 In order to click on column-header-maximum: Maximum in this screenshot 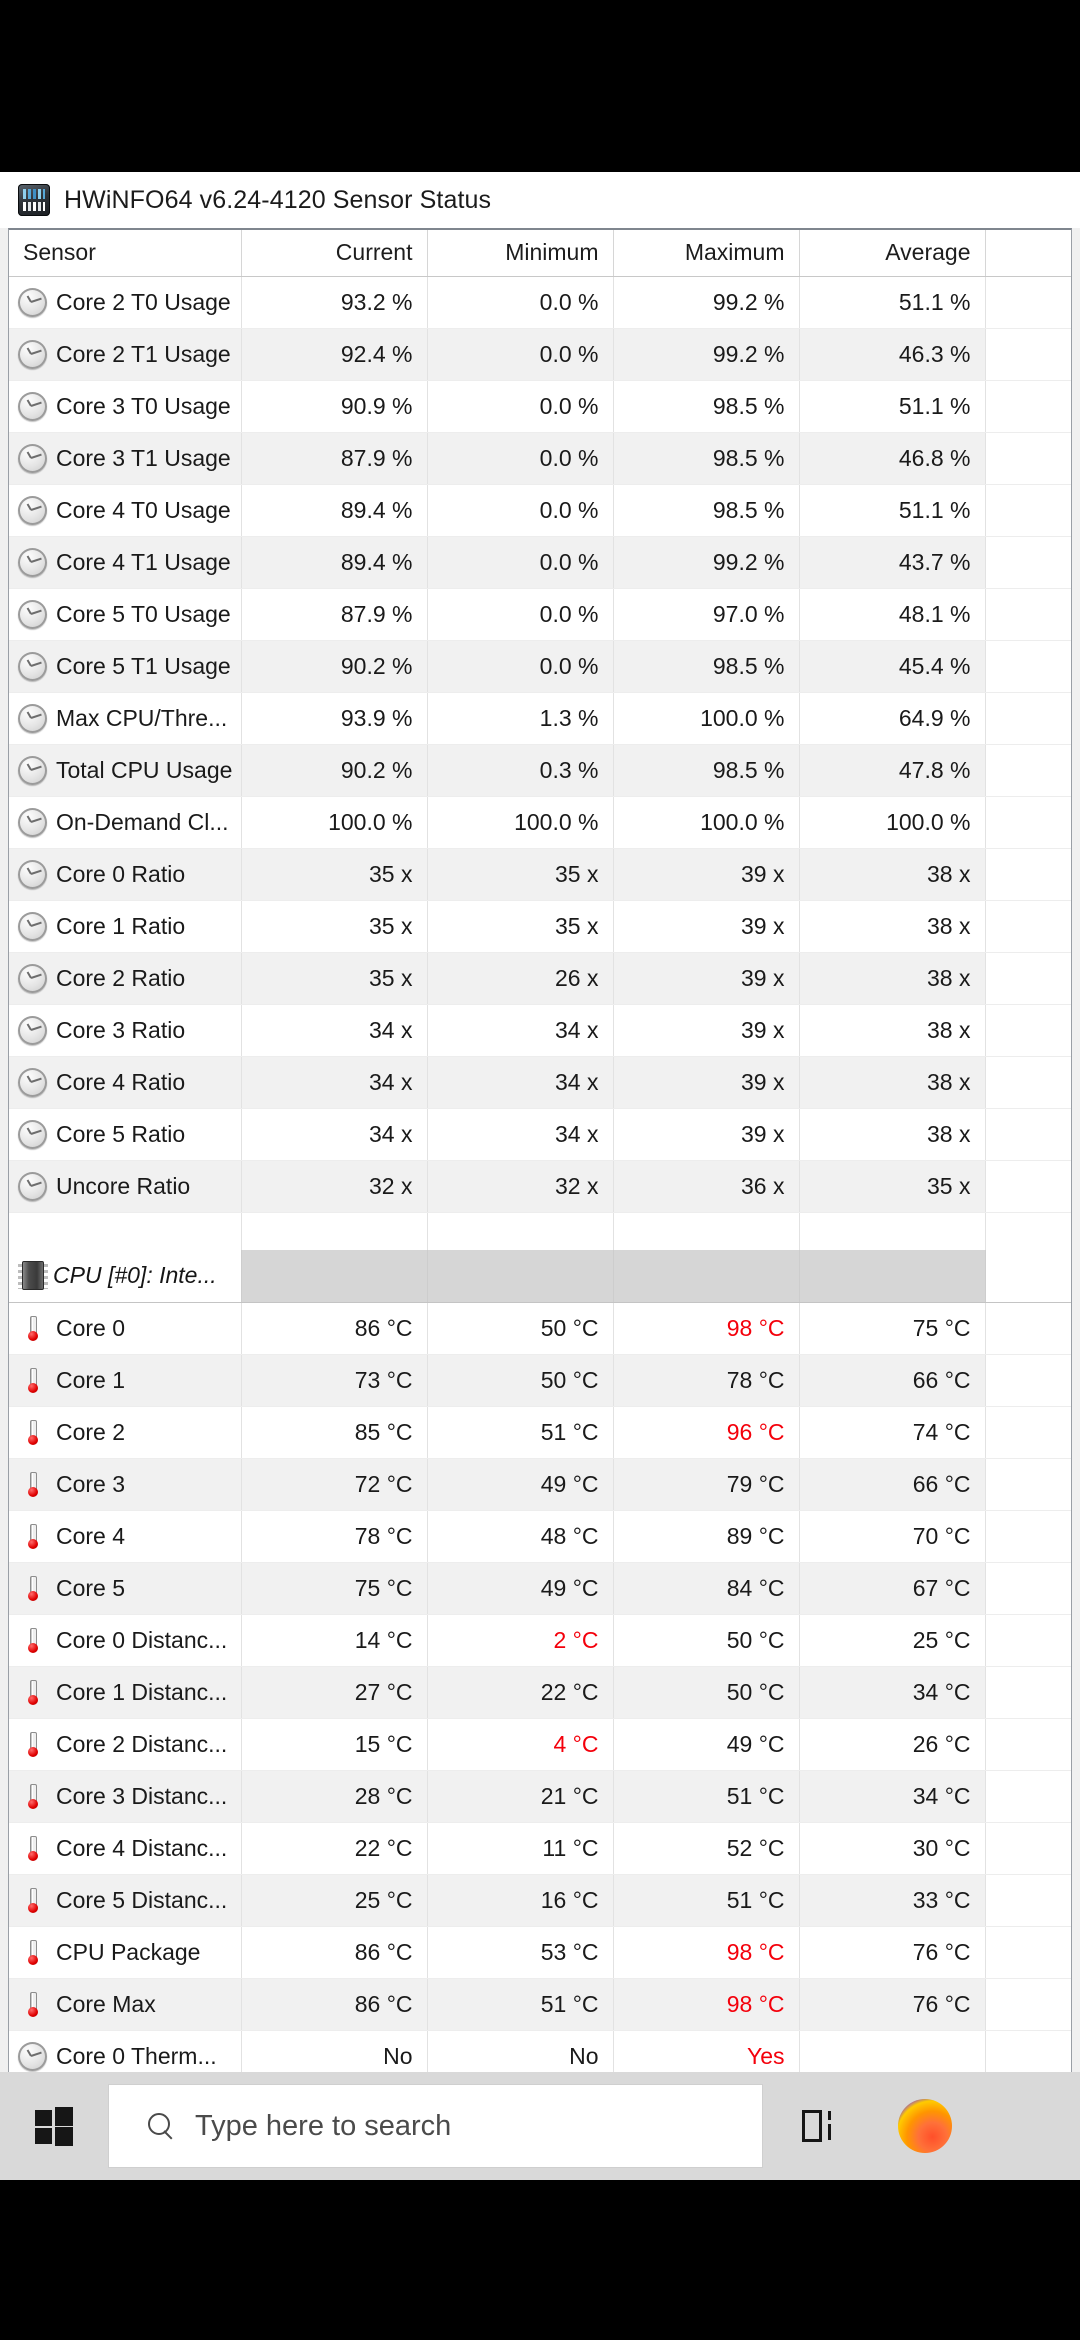, I will do `click(706, 253)`.